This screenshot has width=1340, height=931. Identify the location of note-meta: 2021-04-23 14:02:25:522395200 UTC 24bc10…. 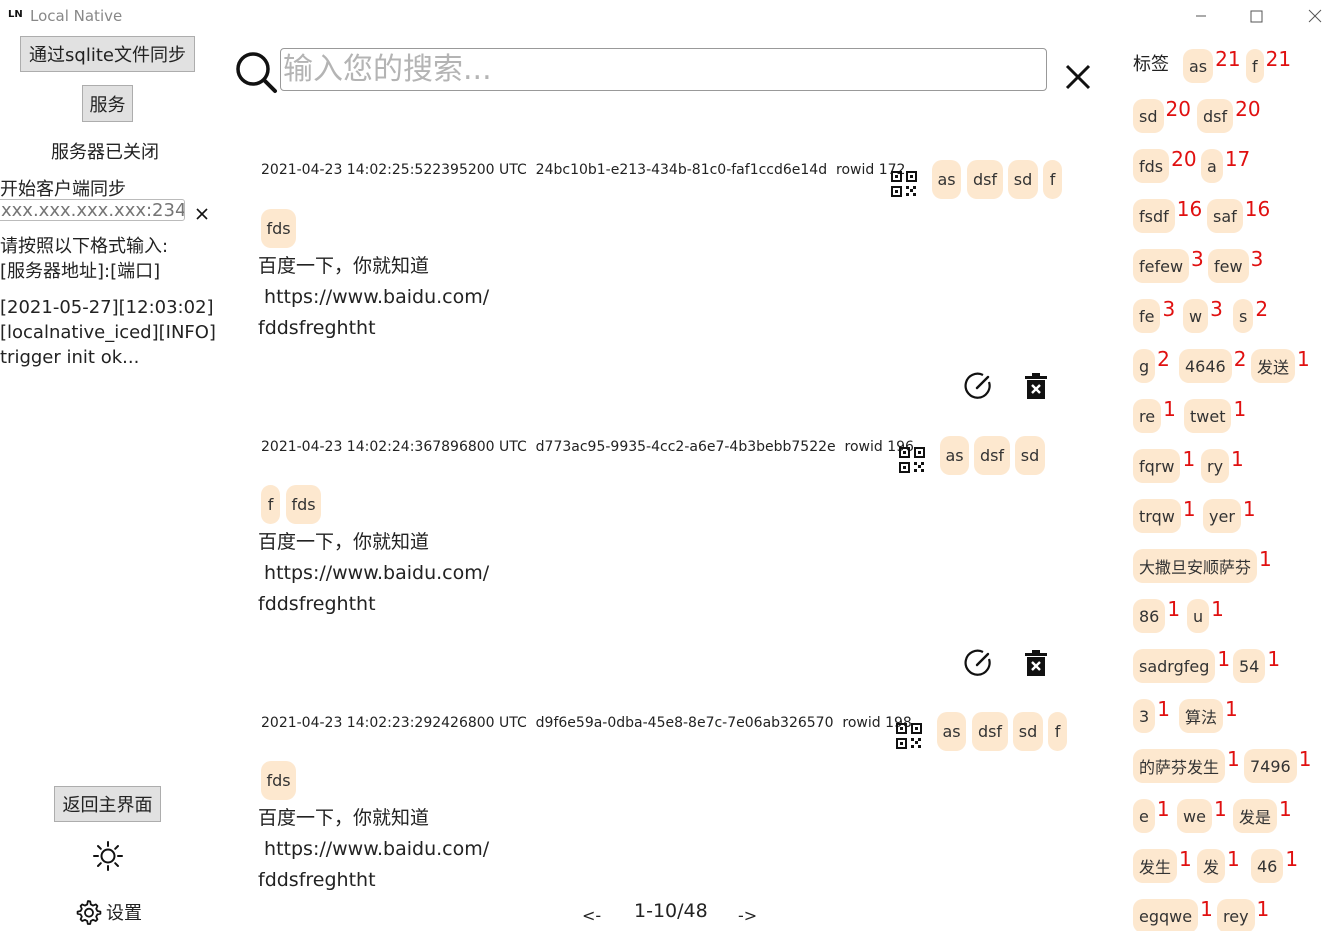
(583, 170).